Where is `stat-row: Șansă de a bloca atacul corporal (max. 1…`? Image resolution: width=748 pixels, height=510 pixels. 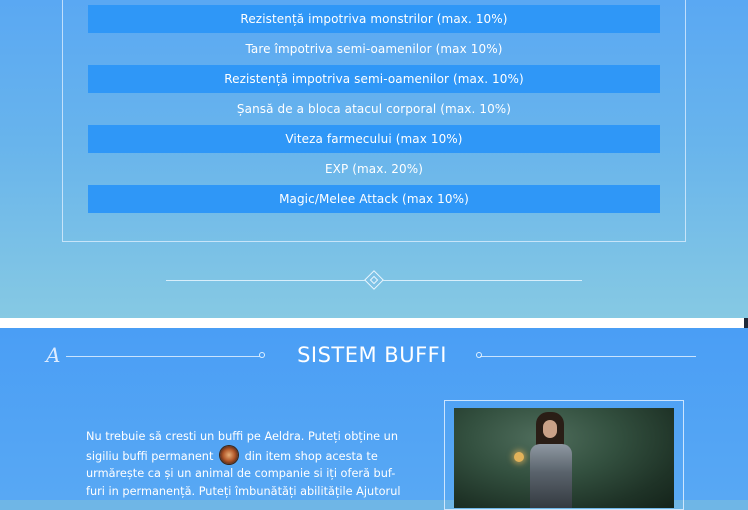
stat-row: Șansă de a bloca atacul corporal (max. 1… is located at coordinates (374, 109).